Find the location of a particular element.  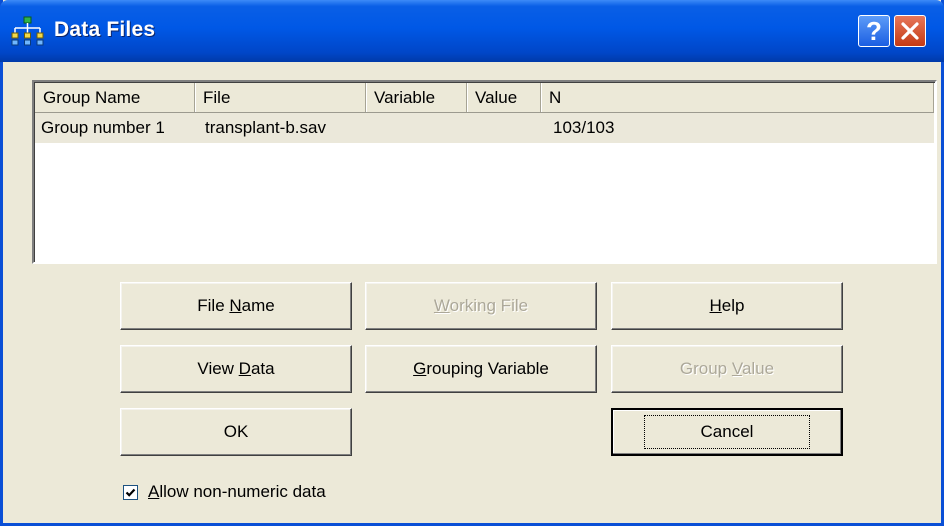

table-row: Group number 1 transplant-b.sav 103/103 is located at coordinates (484, 128).